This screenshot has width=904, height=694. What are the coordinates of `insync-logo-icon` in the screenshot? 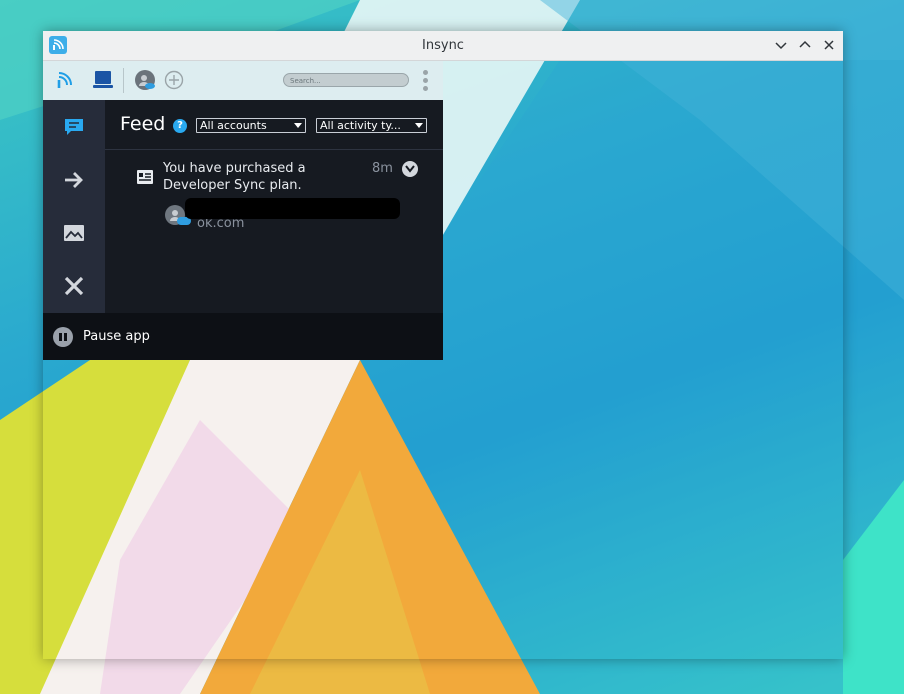 It's located at (64, 82).